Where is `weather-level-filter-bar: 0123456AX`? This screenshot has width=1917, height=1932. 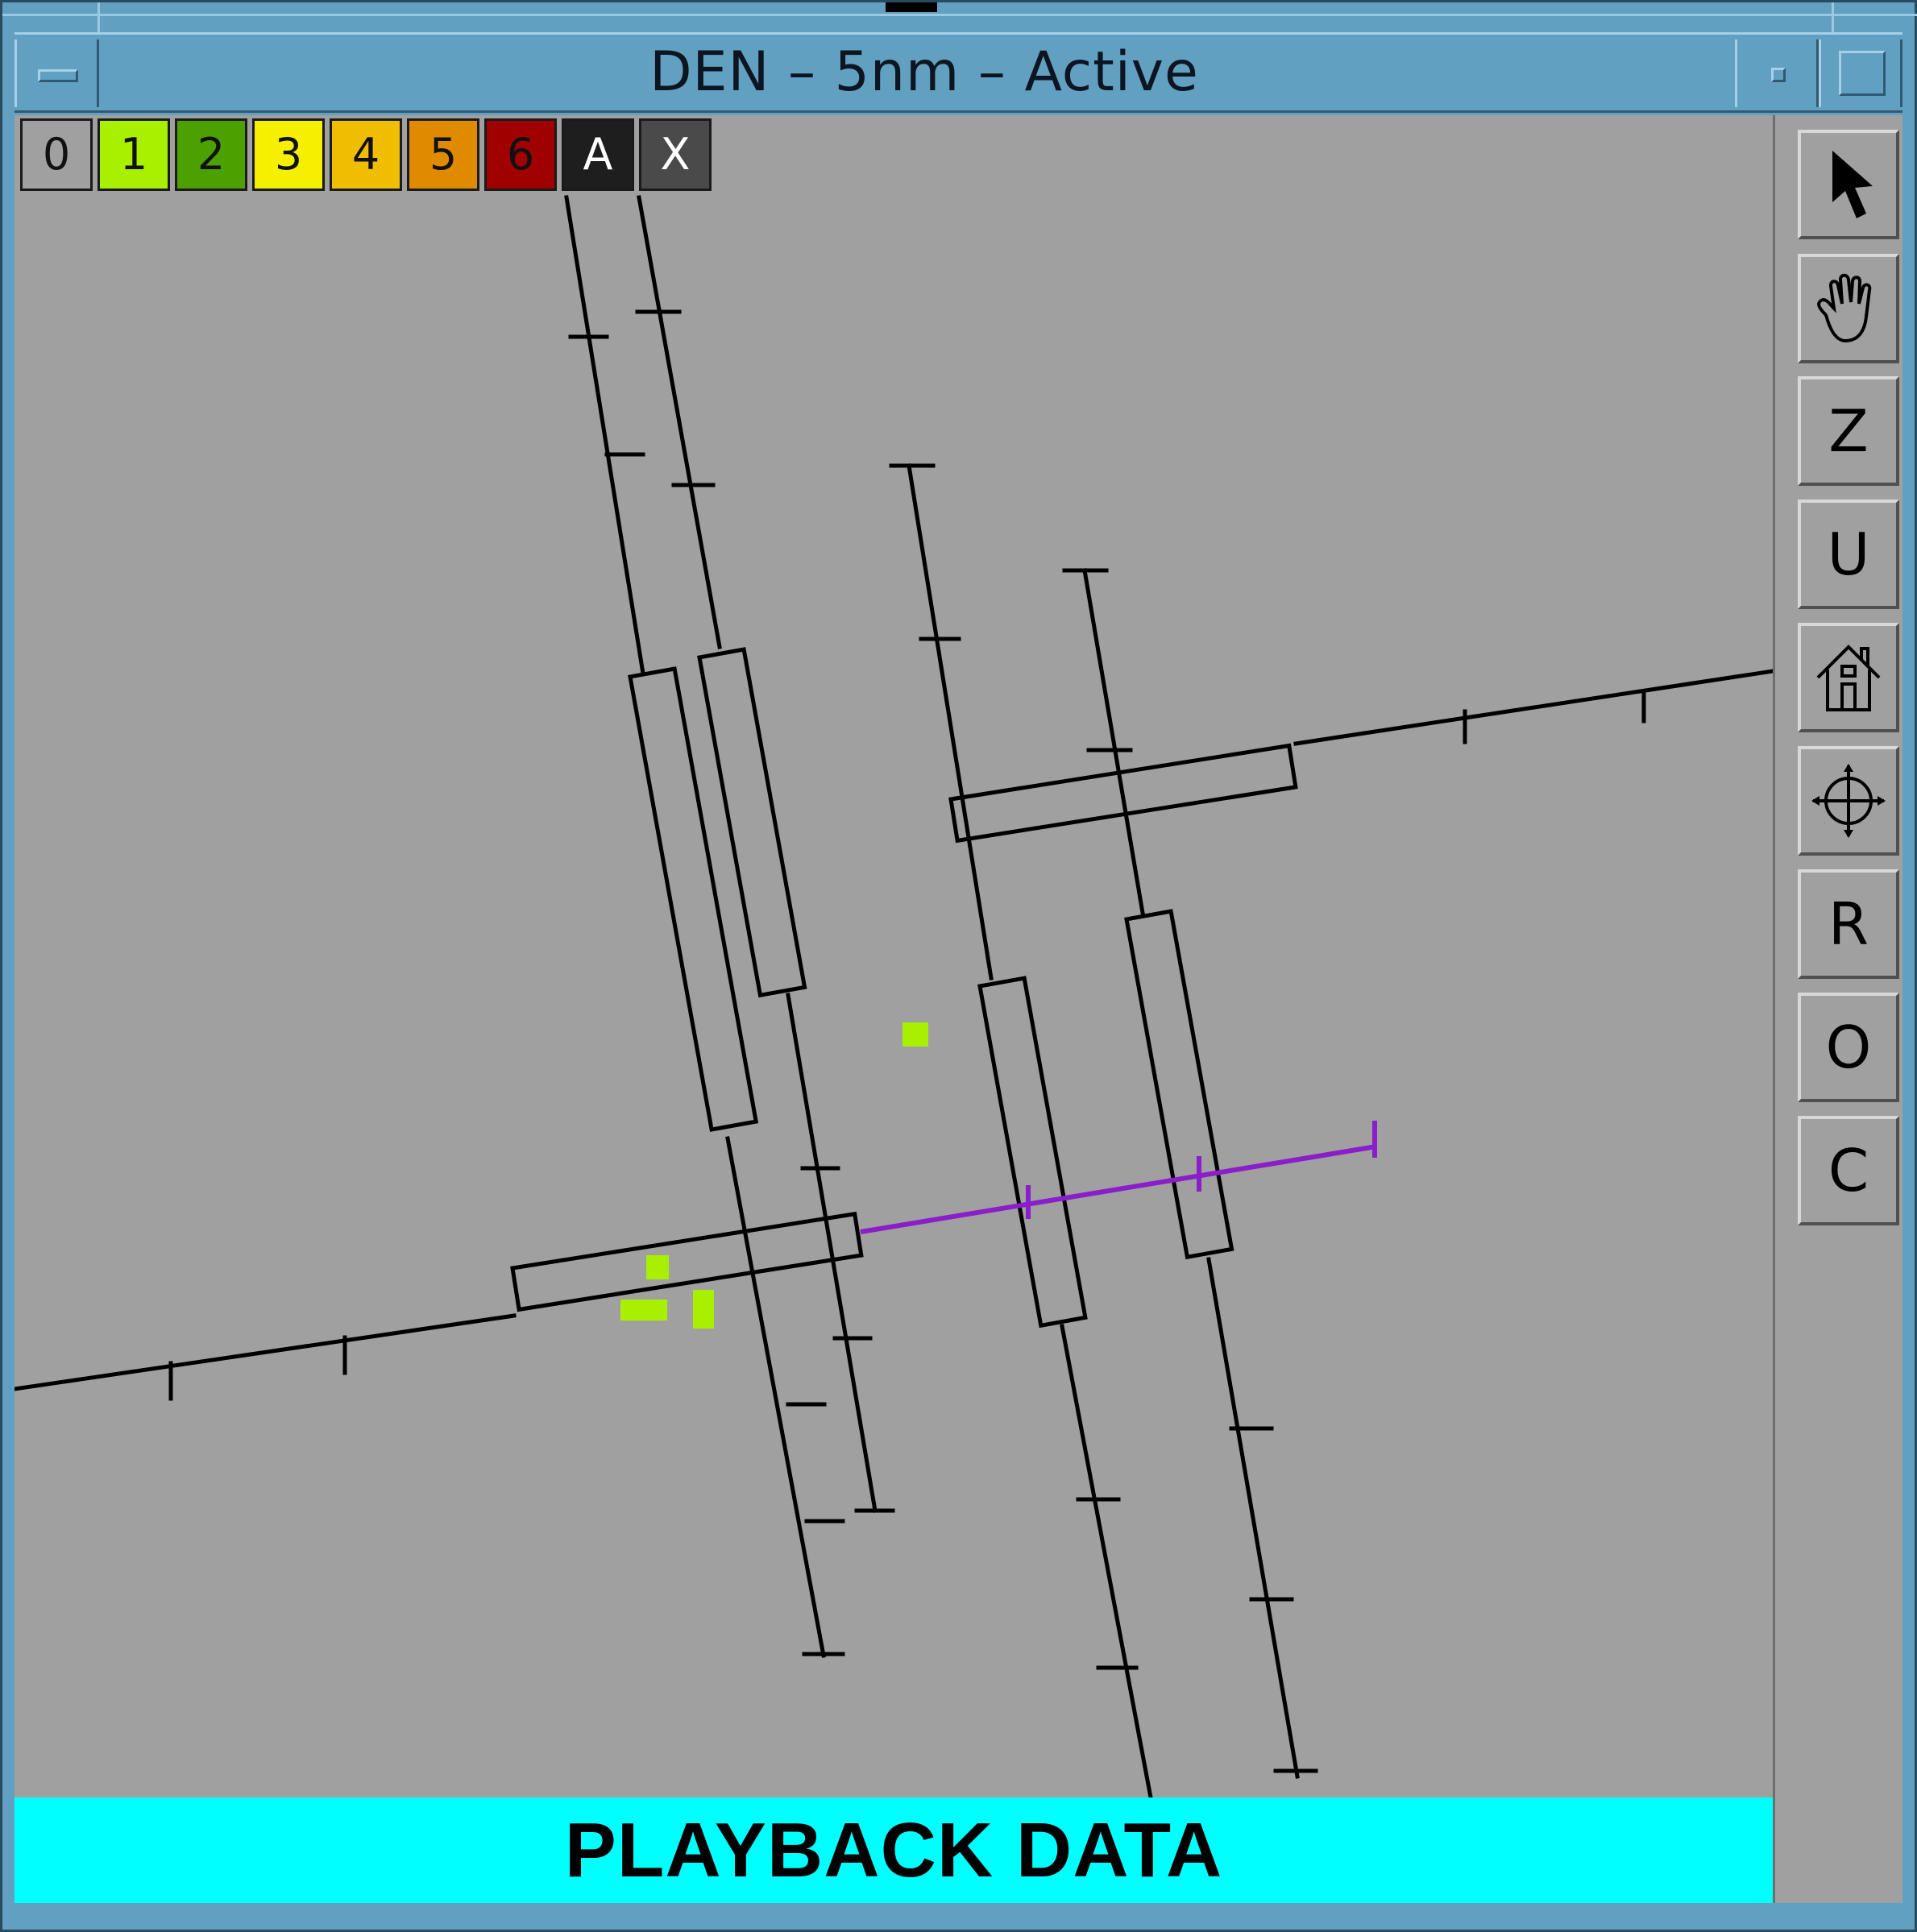 weather-level-filter-bar: 0123456AX is located at coordinates (366, 155).